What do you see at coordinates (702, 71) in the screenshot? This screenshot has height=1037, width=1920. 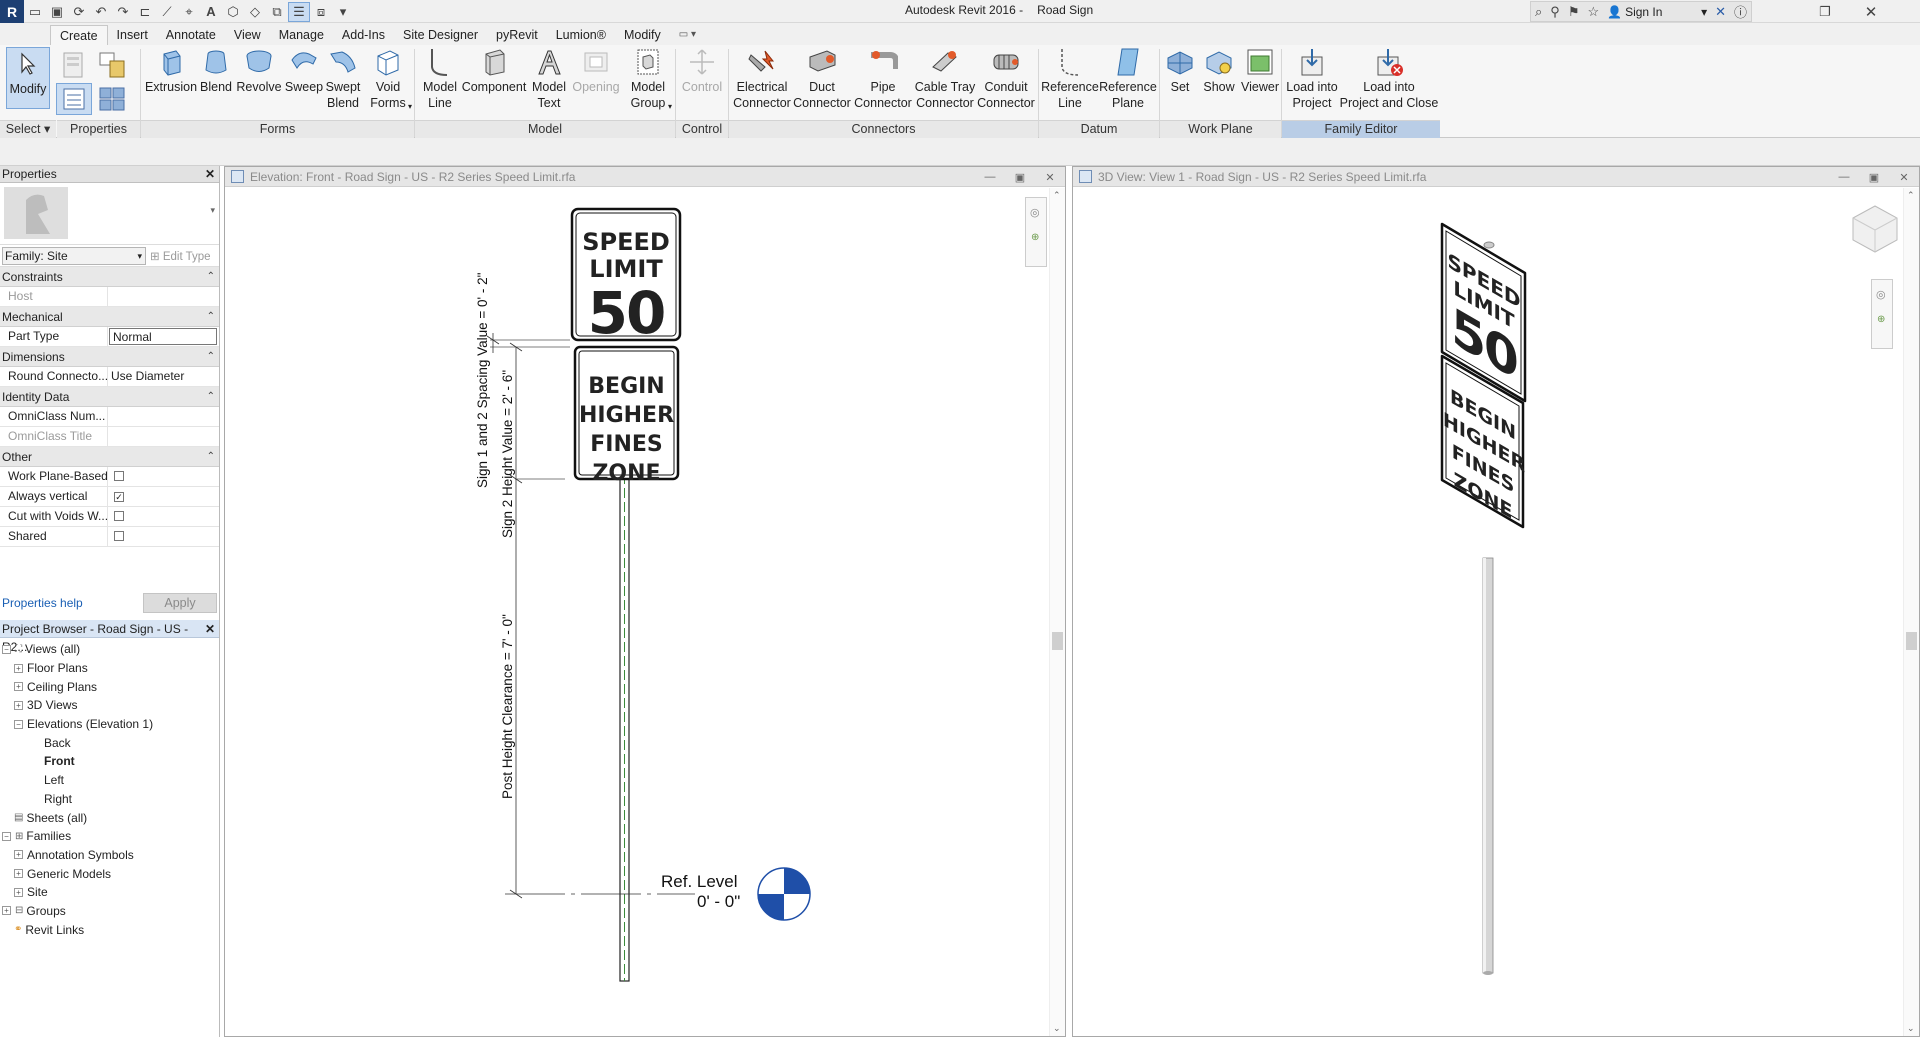 I see `control-button: Control` at bounding box center [702, 71].